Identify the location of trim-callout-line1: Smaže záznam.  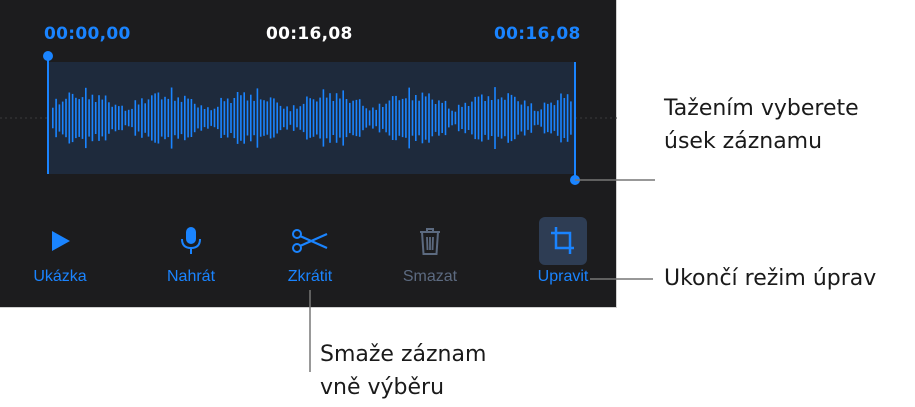
(403, 354).